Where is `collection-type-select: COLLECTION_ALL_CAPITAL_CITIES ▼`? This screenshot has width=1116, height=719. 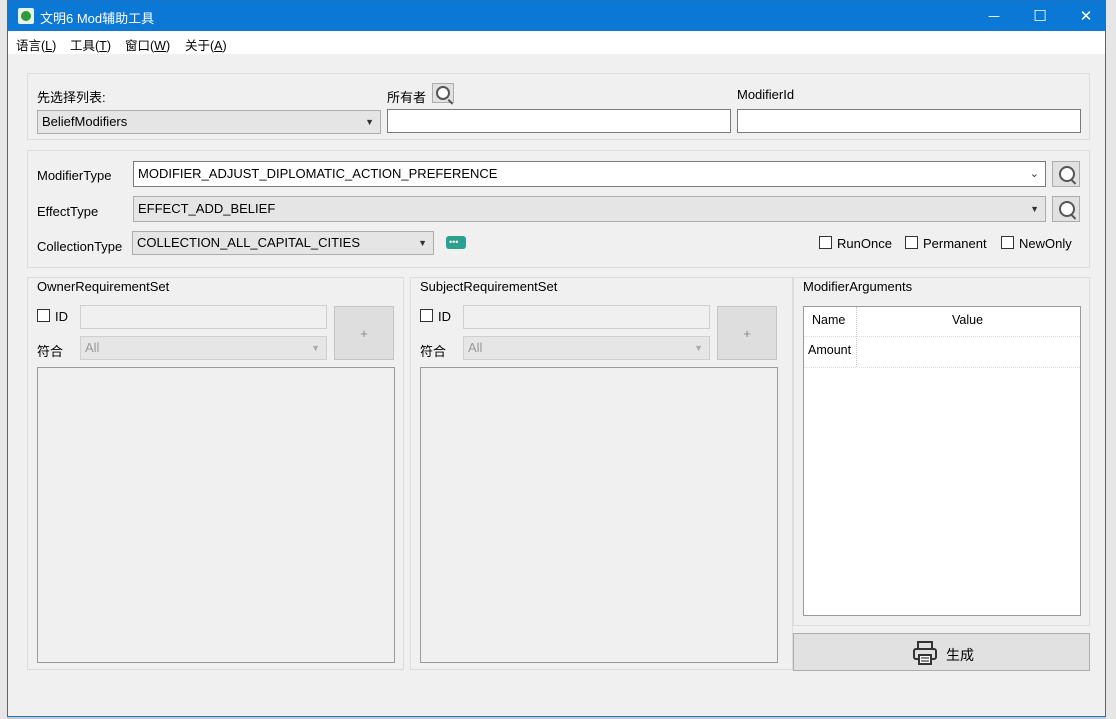
collection-type-select: COLLECTION_ALL_CAPITAL_CITIES ▼ is located at coordinates (283, 243).